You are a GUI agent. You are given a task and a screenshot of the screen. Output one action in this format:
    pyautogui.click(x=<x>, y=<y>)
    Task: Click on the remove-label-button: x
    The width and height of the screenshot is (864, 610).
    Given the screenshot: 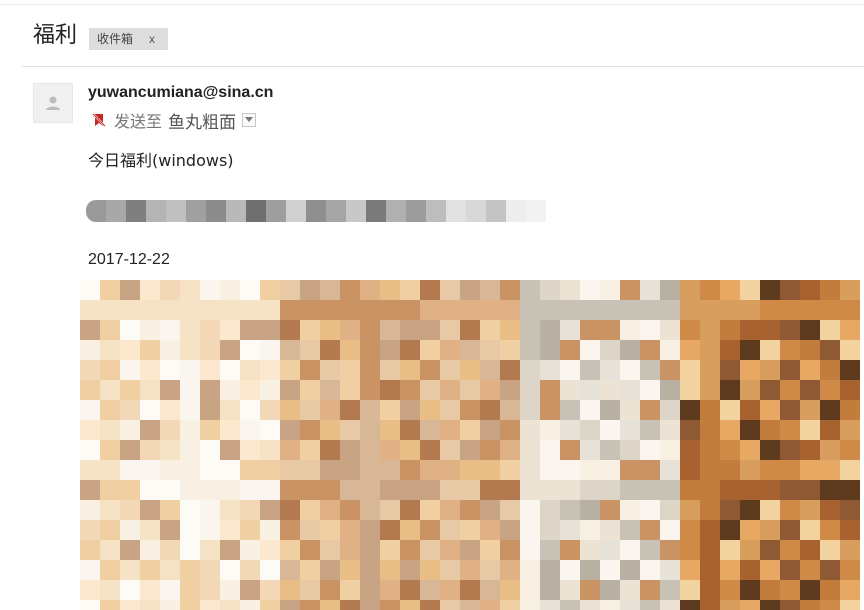 What is the action you would take?
    pyautogui.click(x=152, y=39)
    